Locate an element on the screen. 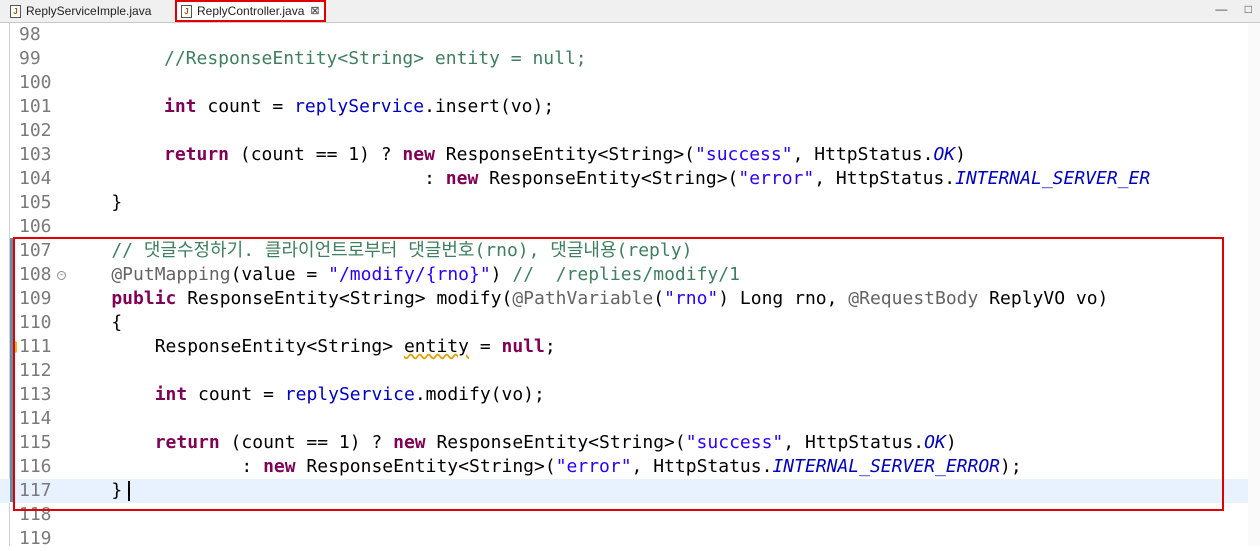 The height and width of the screenshot is (551, 1260). code-line: 106 is located at coordinates (630, 227).